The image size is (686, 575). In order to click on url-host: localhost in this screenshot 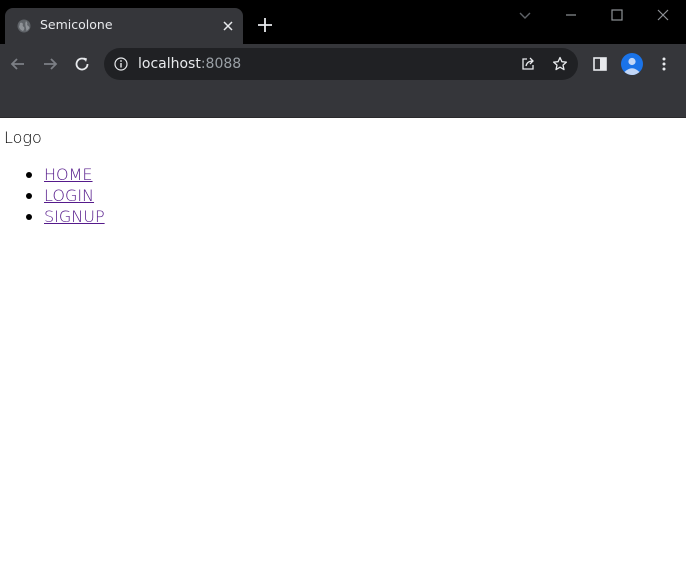, I will do `click(169, 64)`.